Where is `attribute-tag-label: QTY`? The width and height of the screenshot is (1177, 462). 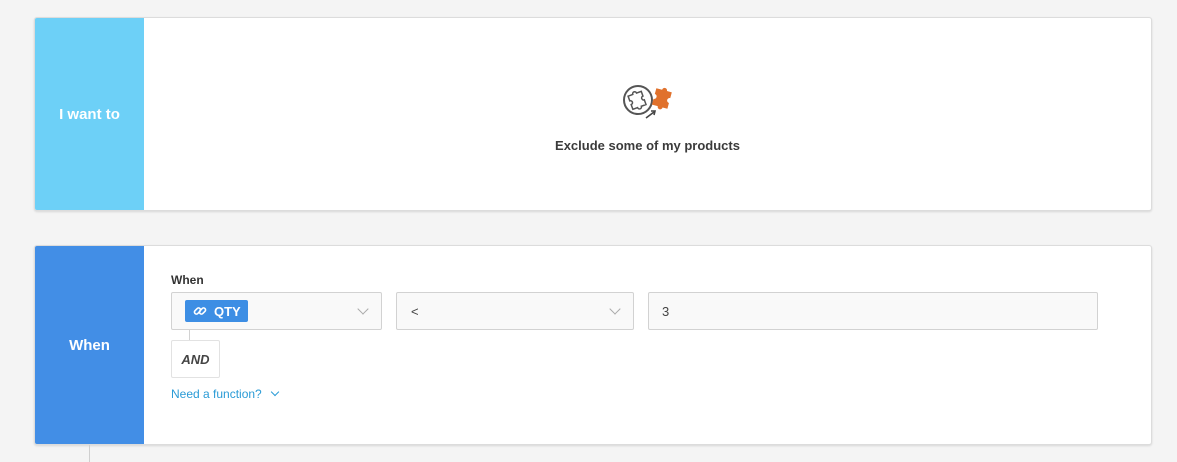 attribute-tag-label: QTY is located at coordinates (227, 311).